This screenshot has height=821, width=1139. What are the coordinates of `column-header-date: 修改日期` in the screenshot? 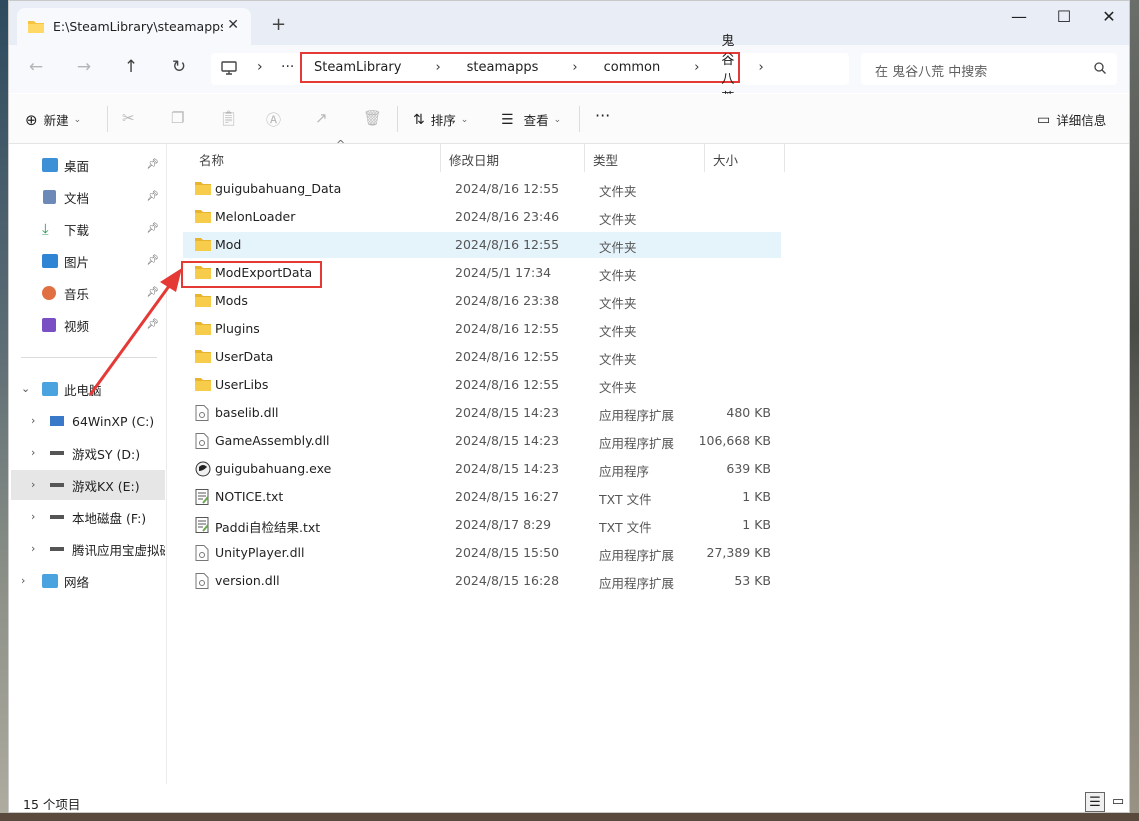 It's located at (513, 158).